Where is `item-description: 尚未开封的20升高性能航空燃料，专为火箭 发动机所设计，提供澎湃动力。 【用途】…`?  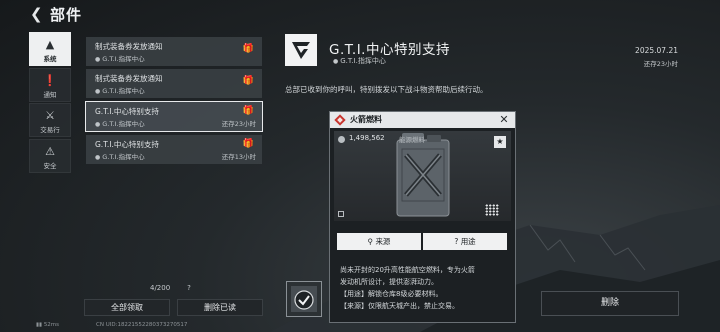
item-description: 尚未开封的20升高性能航空燃料，专为火箭 发动机所设计，提供澎湃动力。 【用途】… is located at coordinates (425, 288).